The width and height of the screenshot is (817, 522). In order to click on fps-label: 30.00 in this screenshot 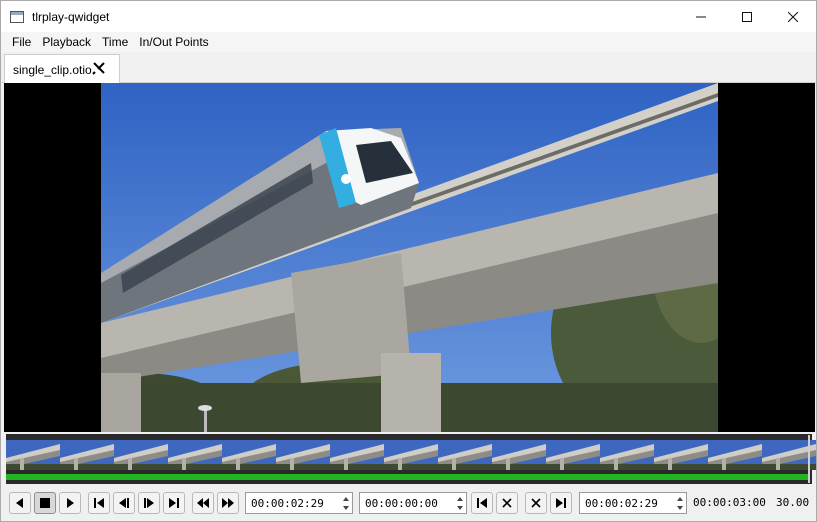, I will do `click(793, 502)`.